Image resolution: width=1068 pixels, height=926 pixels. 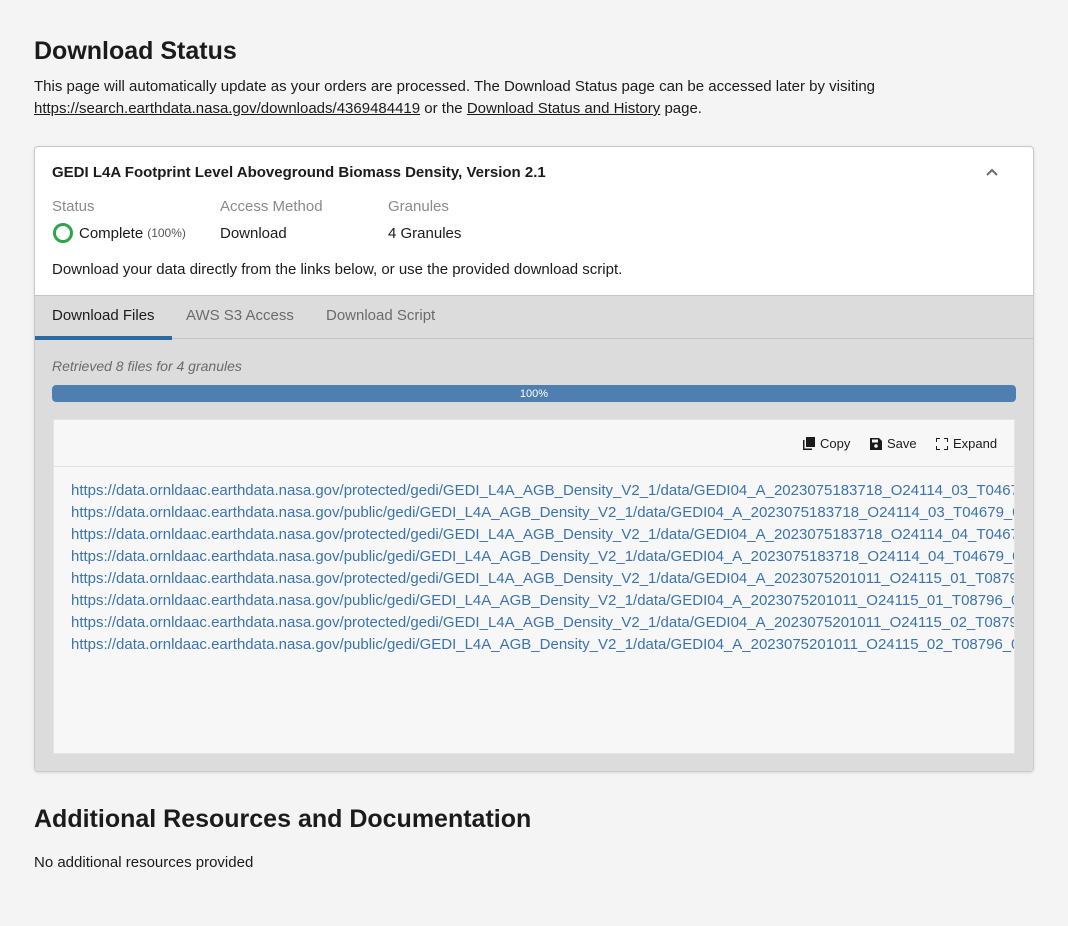 I want to click on complete-ring-icon, so click(x=63, y=233).